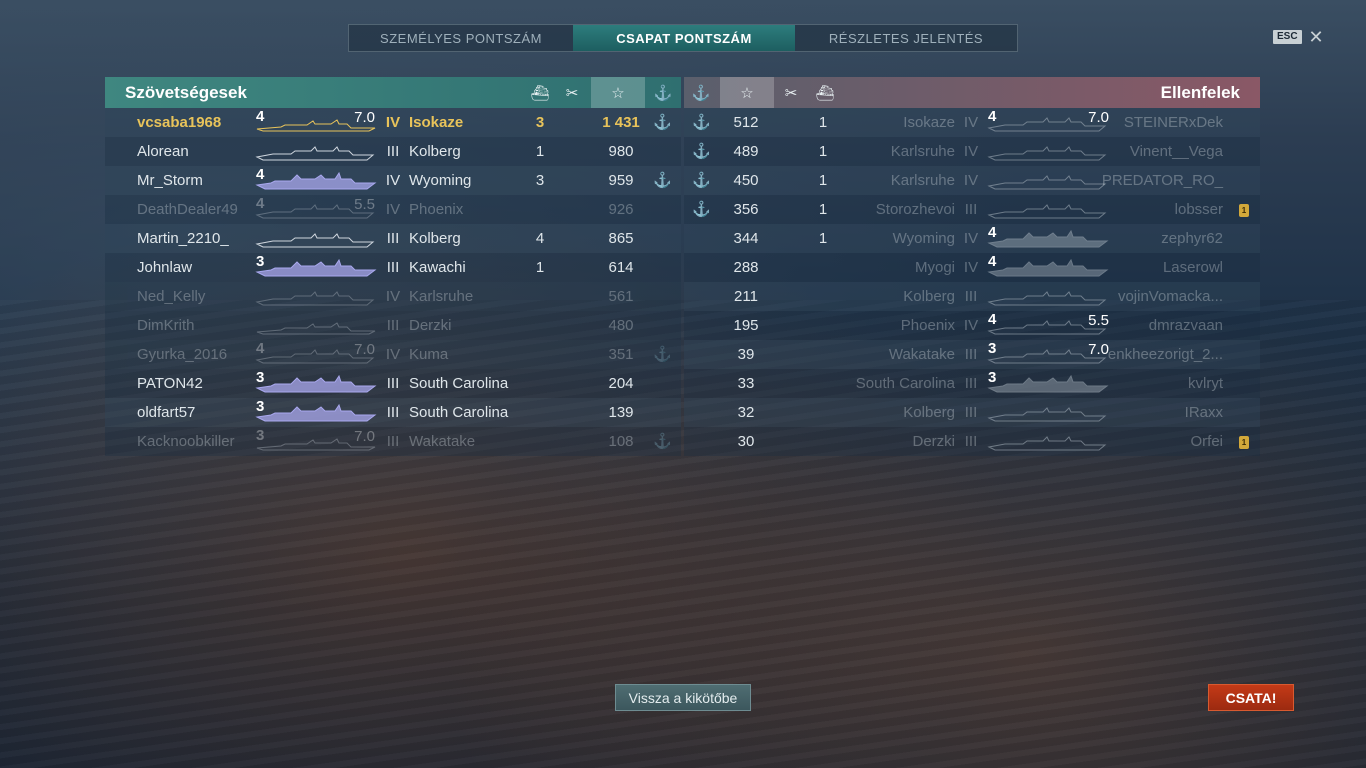 The width and height of the screenshot is (1366, 768). I want to click on player-name: zephyr62, so click(1192, 238).